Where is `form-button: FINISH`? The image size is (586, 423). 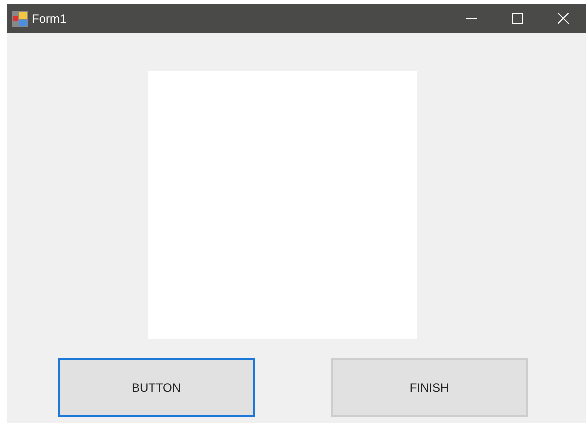 form-button: FINISH is located at coordinates (429, 387).